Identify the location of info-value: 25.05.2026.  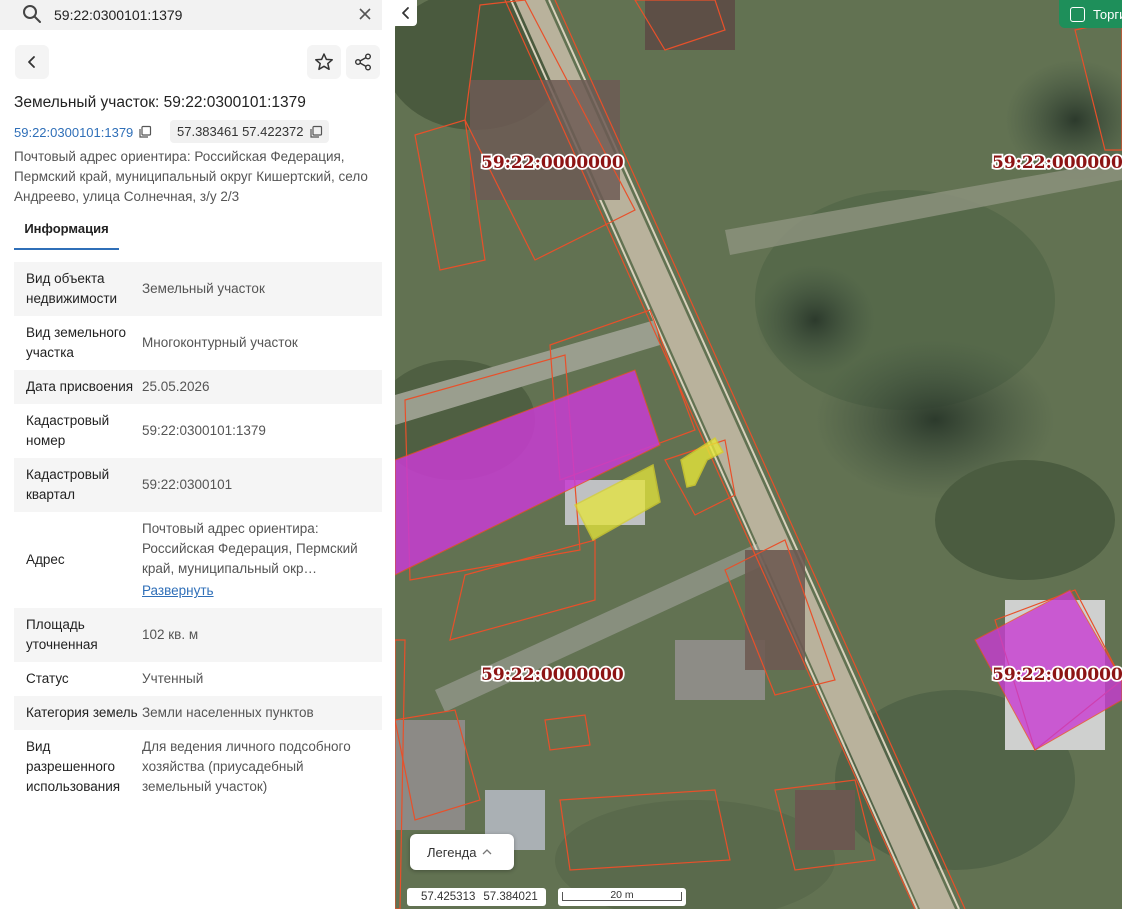
(176, 386).